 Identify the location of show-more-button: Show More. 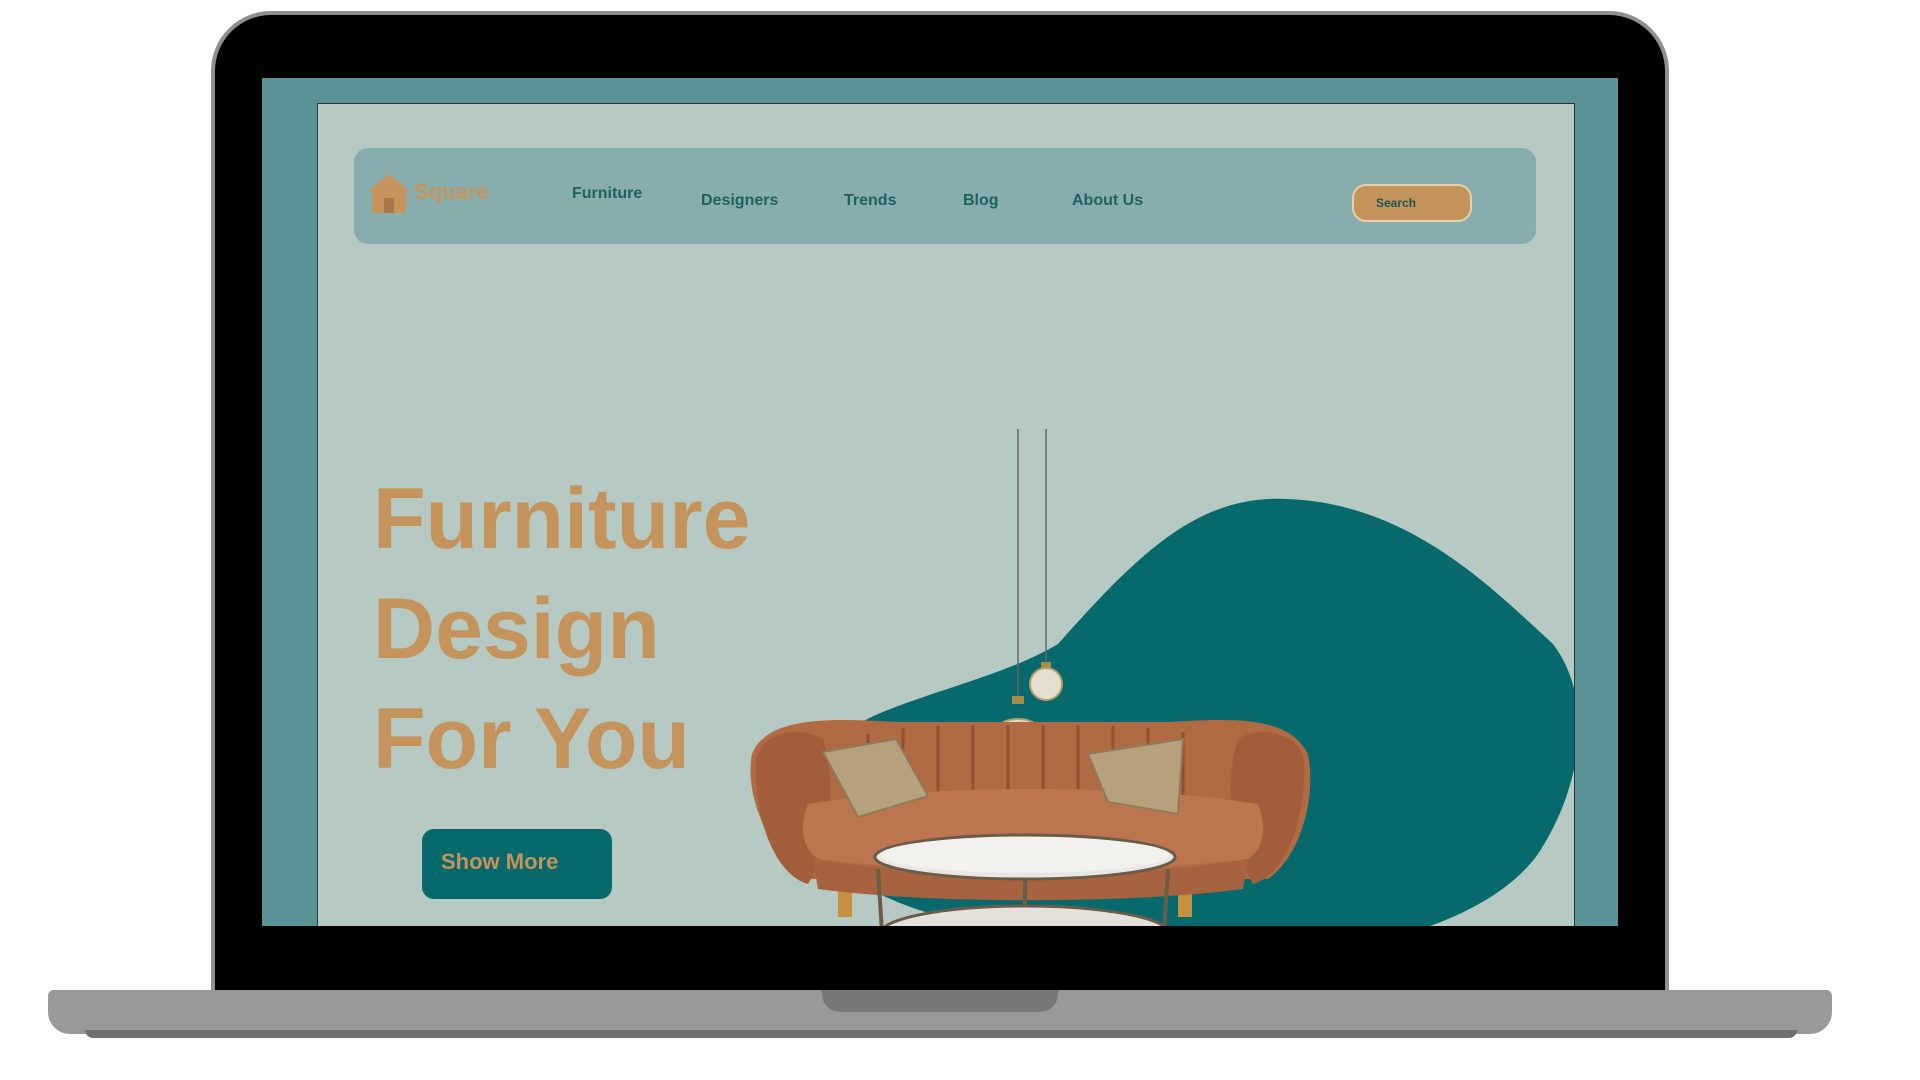
(517, 864).